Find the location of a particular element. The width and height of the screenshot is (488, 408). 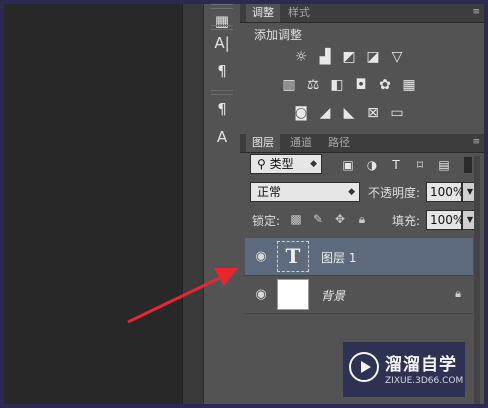

arrow-head is located at coordinates (226, 277).